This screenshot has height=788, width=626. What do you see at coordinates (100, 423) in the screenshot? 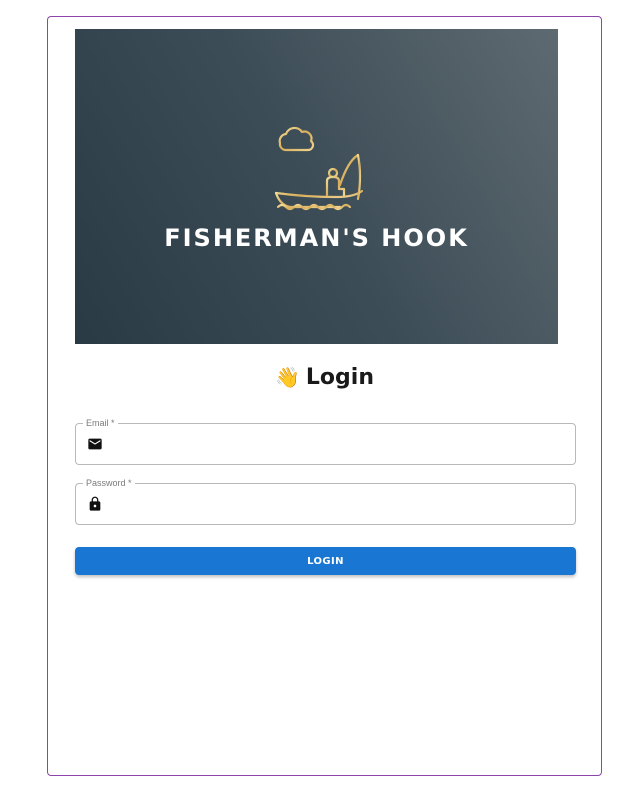
I see `email-label: Email *` at bounding box center [100, 423].